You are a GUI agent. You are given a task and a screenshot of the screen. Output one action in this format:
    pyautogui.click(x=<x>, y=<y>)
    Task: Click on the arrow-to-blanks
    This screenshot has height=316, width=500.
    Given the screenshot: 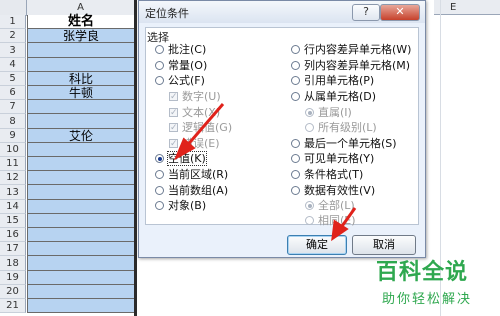 What is the action you would take?
    pyautogui.click(x=204, y=126)
    